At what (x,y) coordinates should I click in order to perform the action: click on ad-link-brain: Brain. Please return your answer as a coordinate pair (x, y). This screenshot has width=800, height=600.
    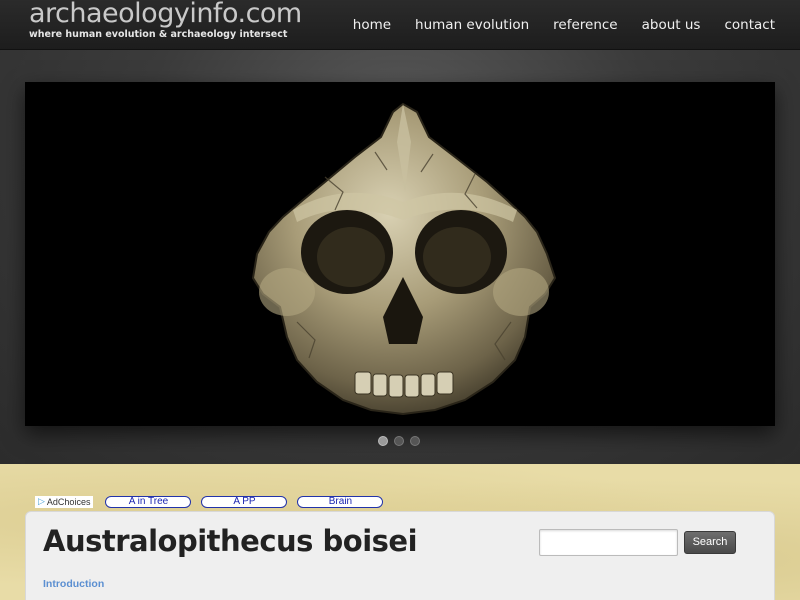
    Looking at the image, I should click on (340, 501).